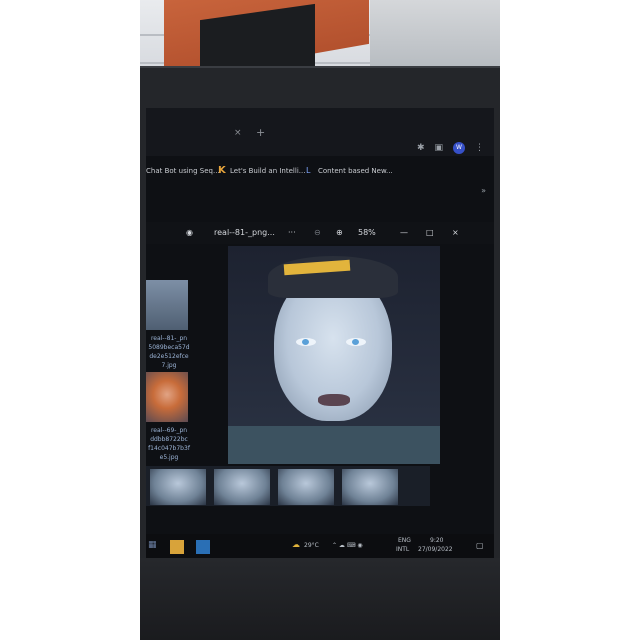  I want to click on tray-icons: ⌃ ☁ ⌨ ◉, so click(347, 545).